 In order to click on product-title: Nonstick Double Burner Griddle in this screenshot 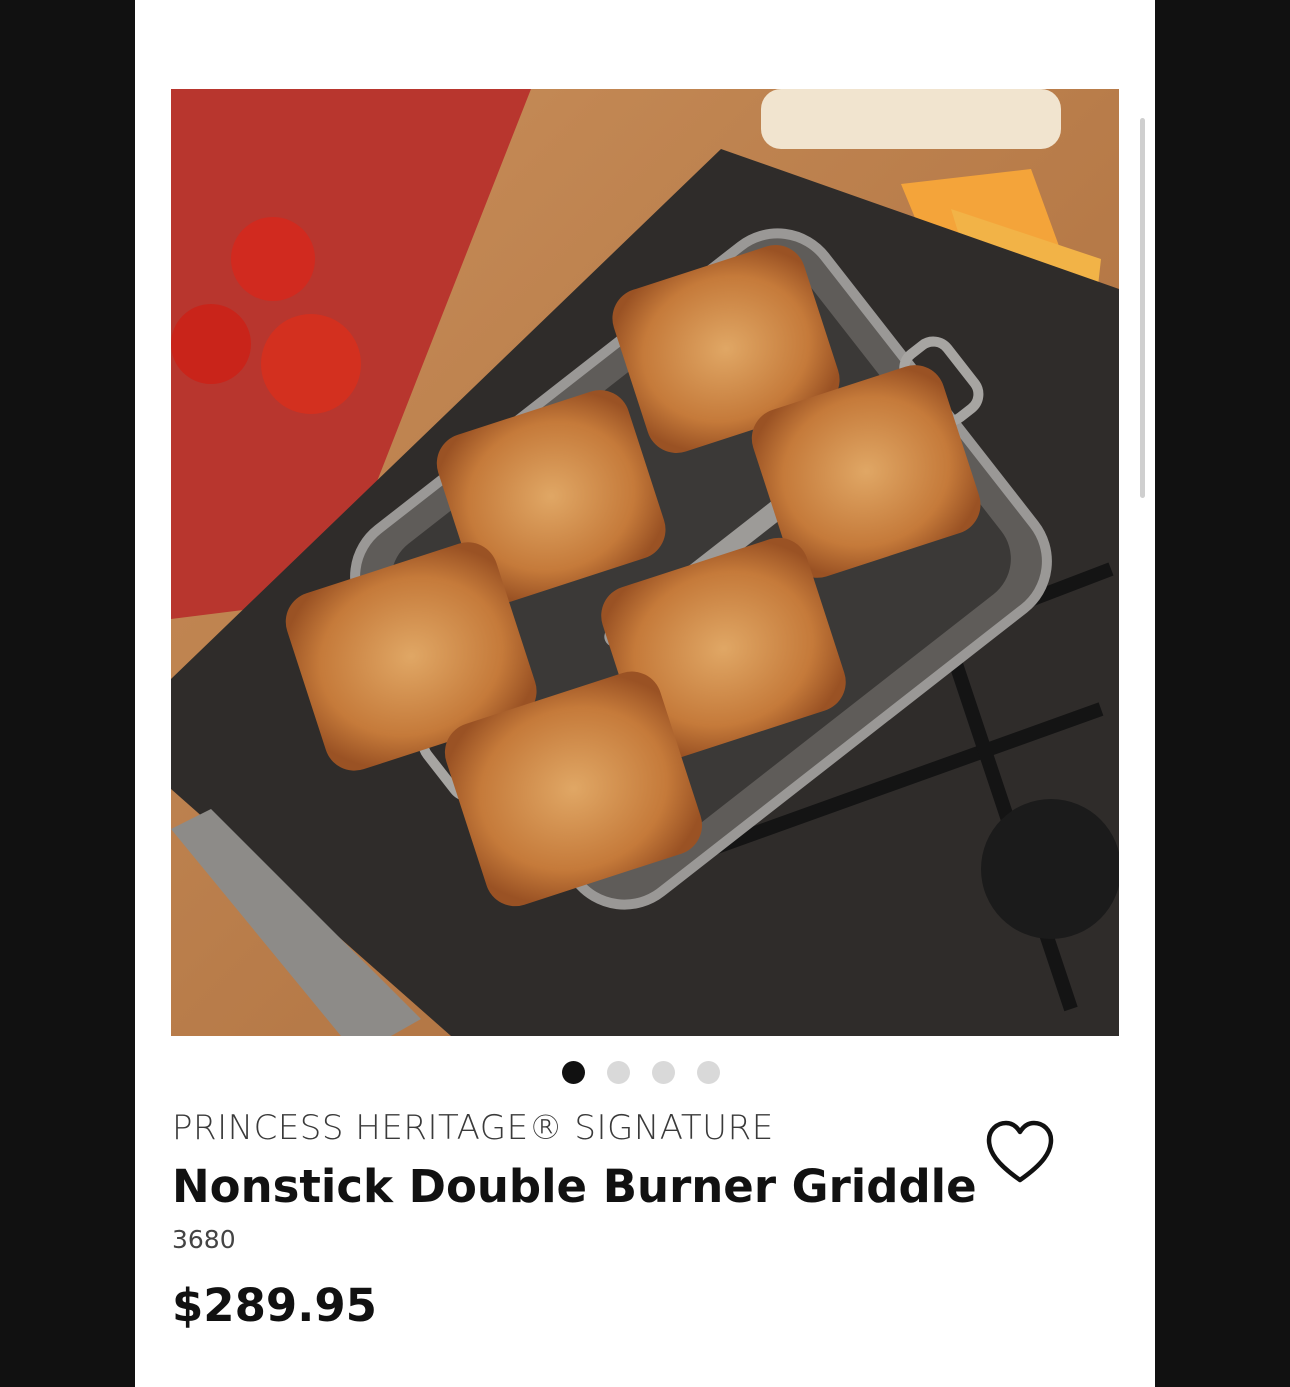, I will do `click(574, 1186)`.